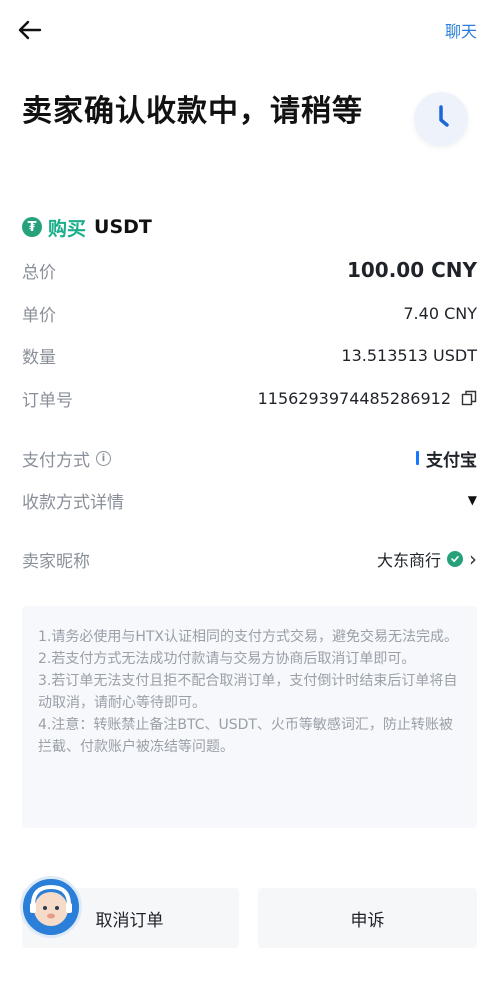 This screenshot has width=499, height=982. I want to click on trade-summary: ₮ 购买 USDT, so click(87, 227).